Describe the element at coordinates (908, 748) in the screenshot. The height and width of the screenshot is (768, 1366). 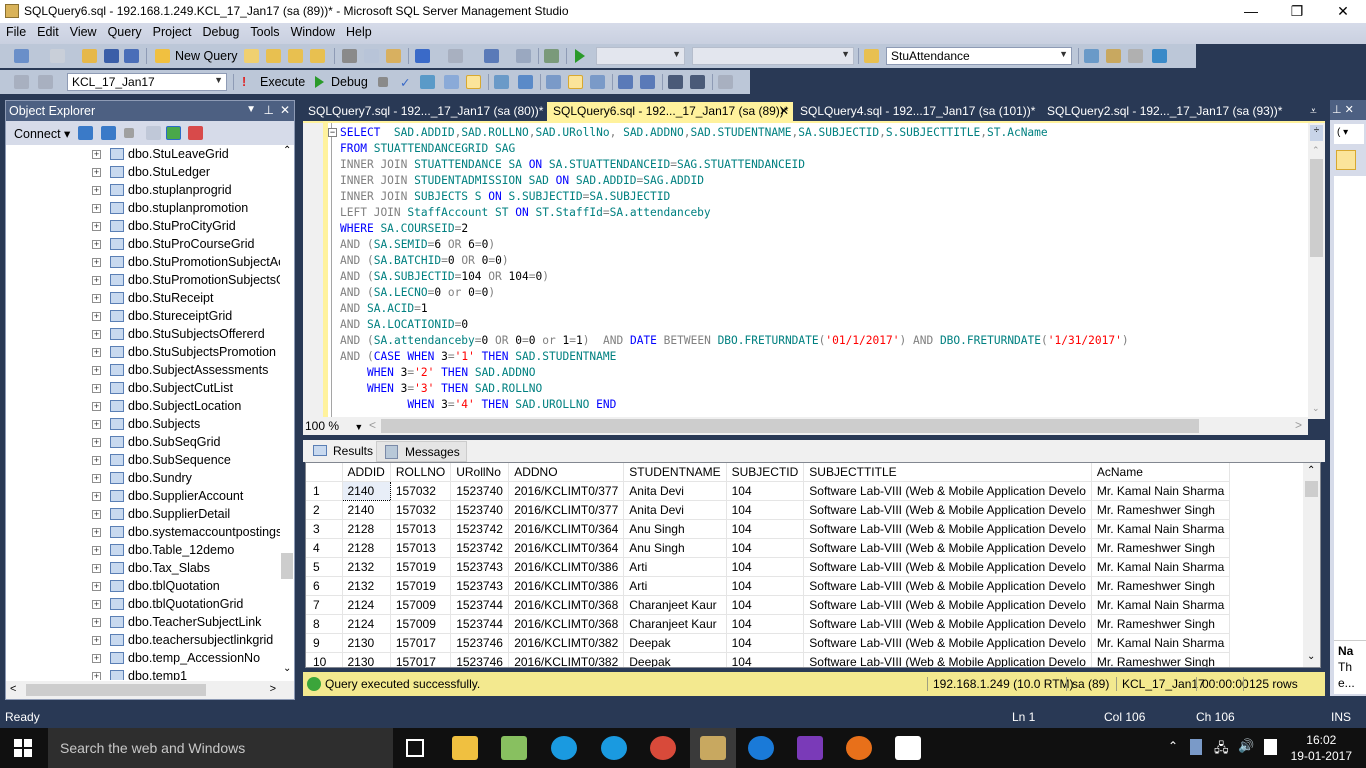
I see `photos-icon` at that location.